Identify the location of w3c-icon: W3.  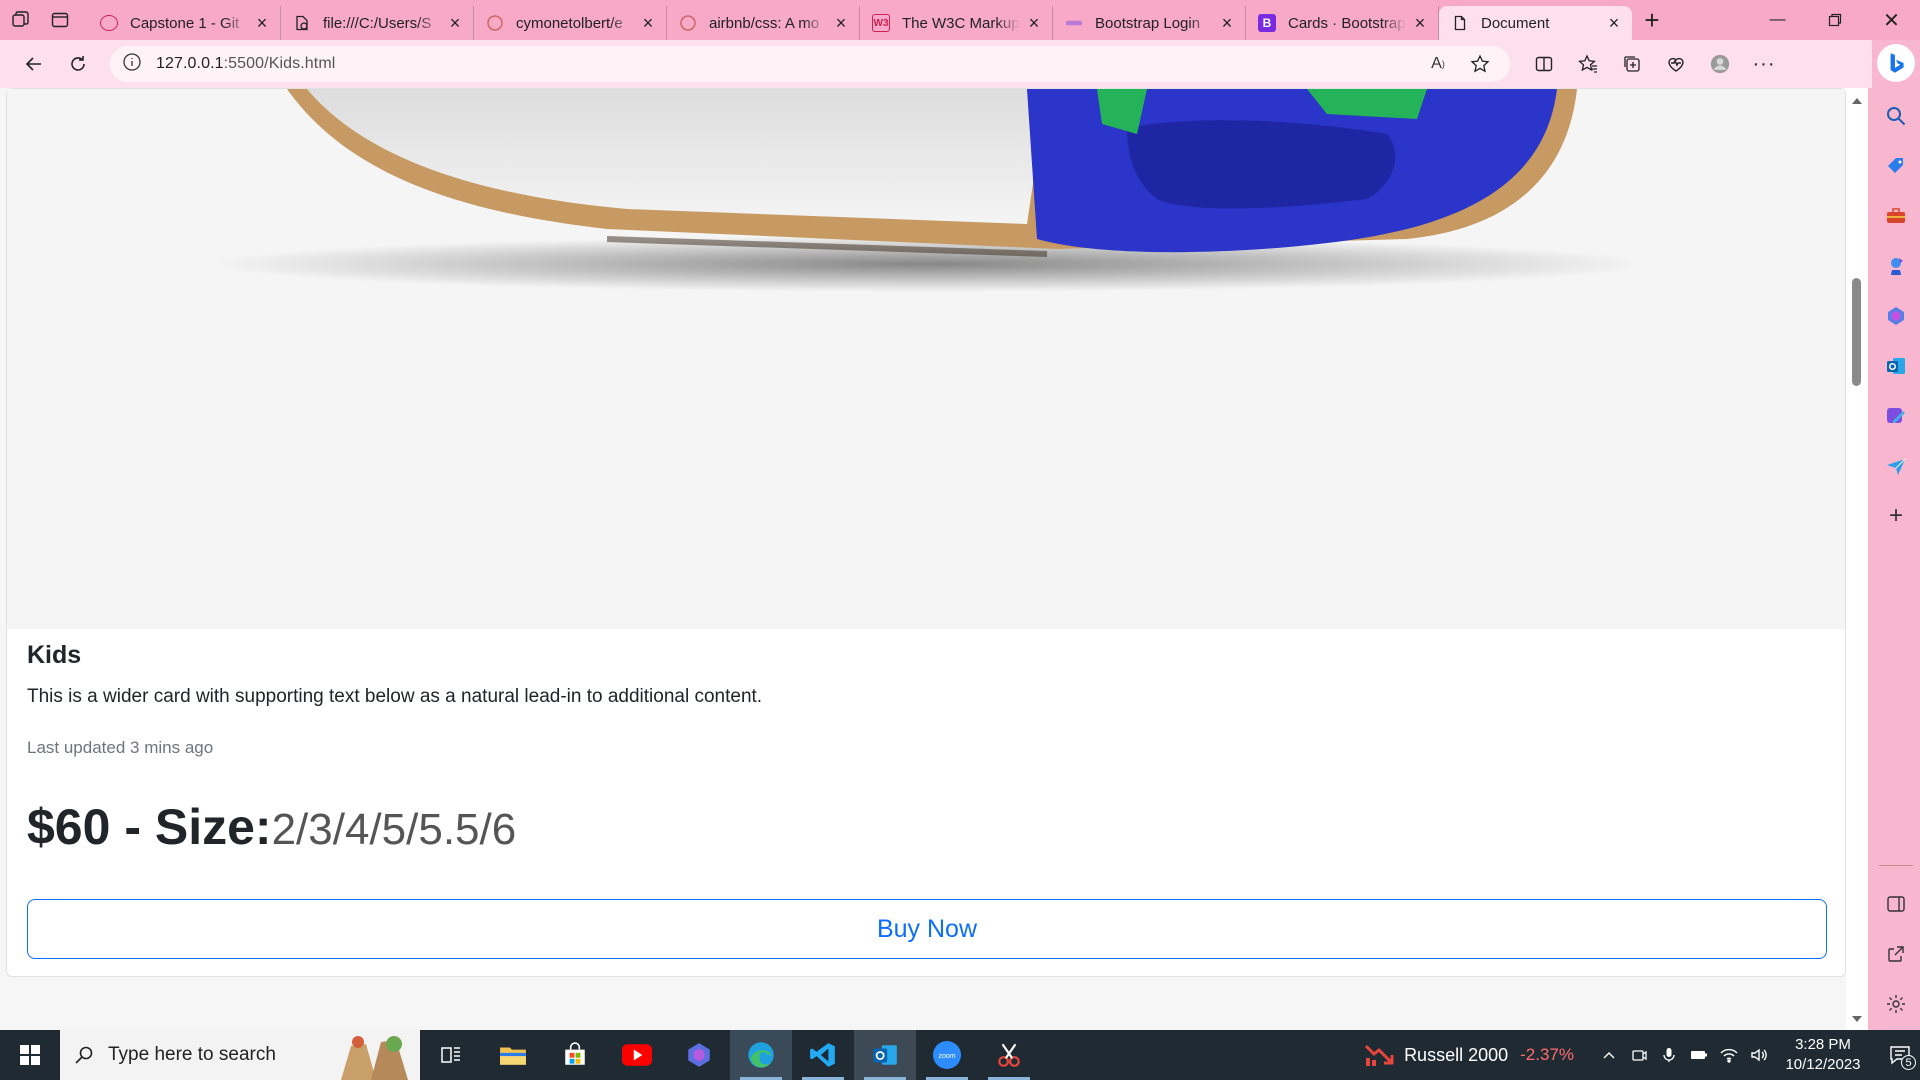
(881, 23).